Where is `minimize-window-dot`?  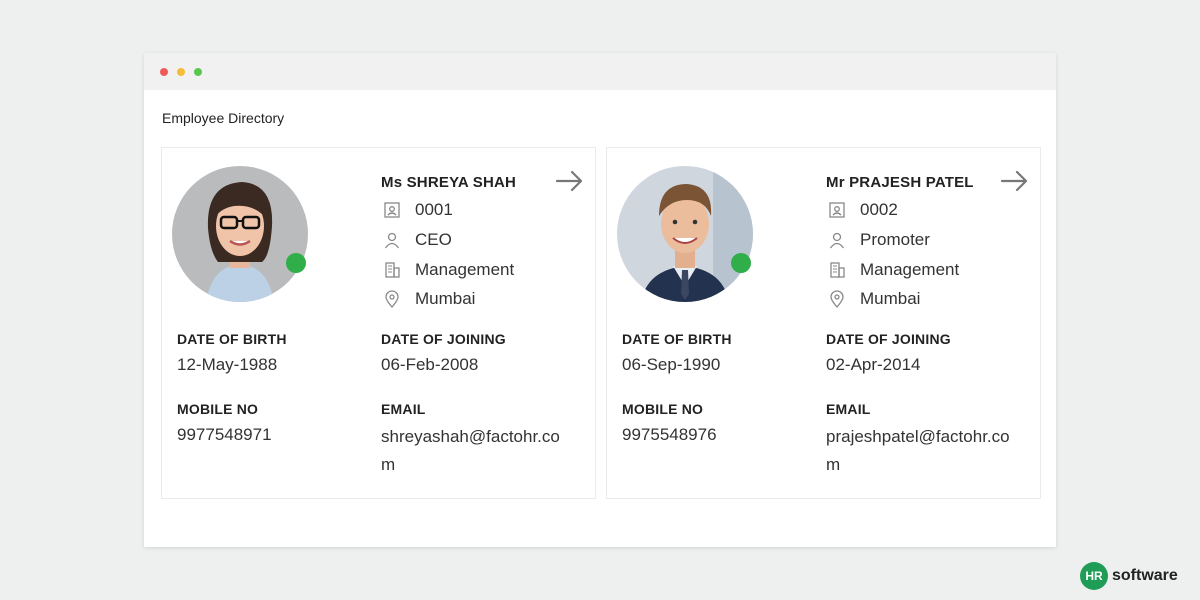
minimize-window-dot is located at coordinates (181, 72).